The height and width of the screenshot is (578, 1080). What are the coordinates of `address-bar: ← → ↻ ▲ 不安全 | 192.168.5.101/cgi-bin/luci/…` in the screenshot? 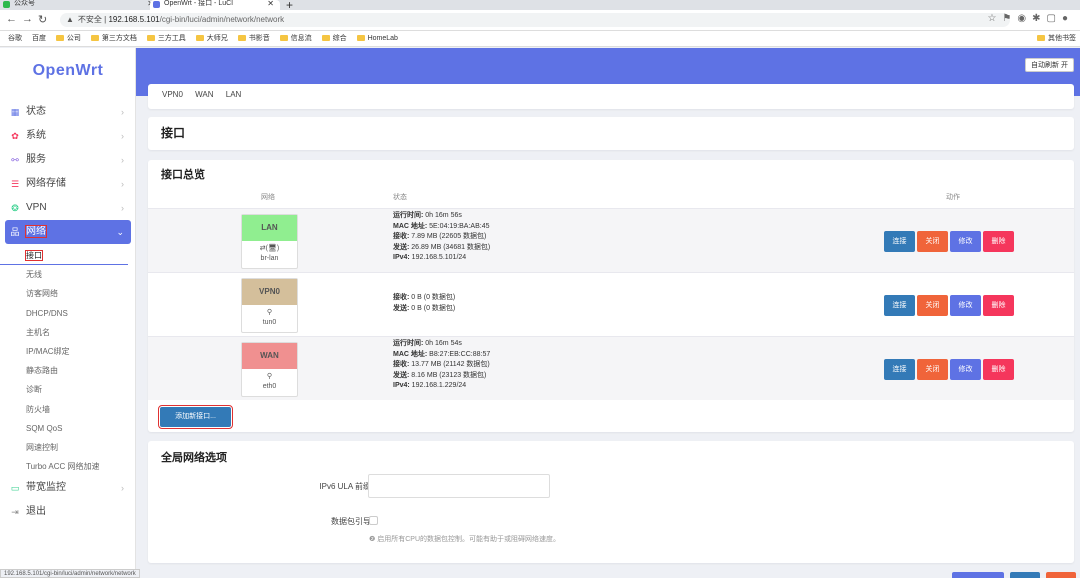 It's located at (540, 20).